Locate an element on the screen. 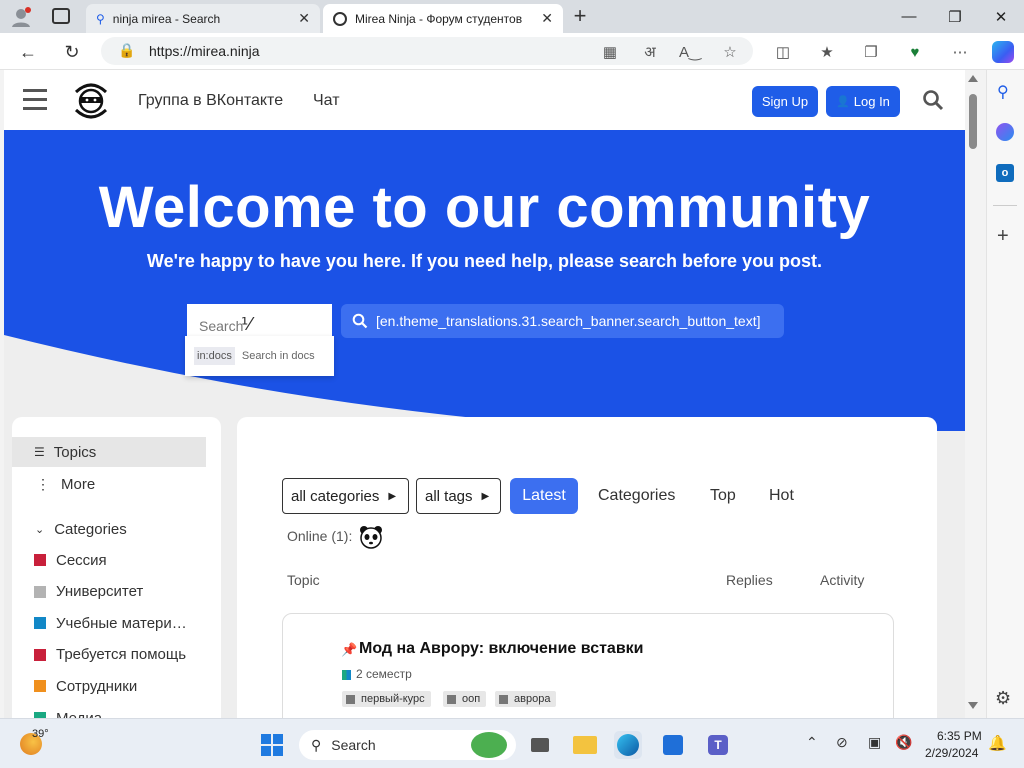  sidebar-category-item: Сессия is located at coordinates (109, 560).